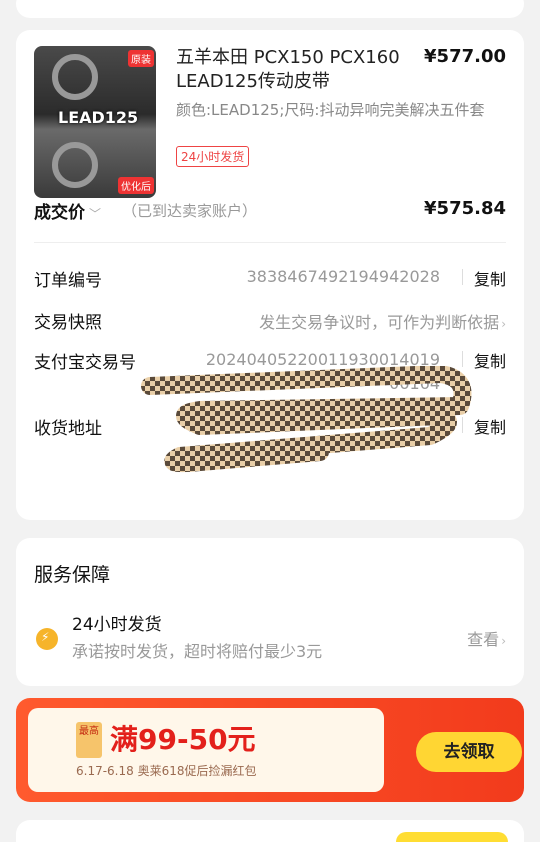  What do you see at coordinates (95, 214) in the screenshot?
I see `chevron-down-icon: ﹀` at bounding box center [95, 214].